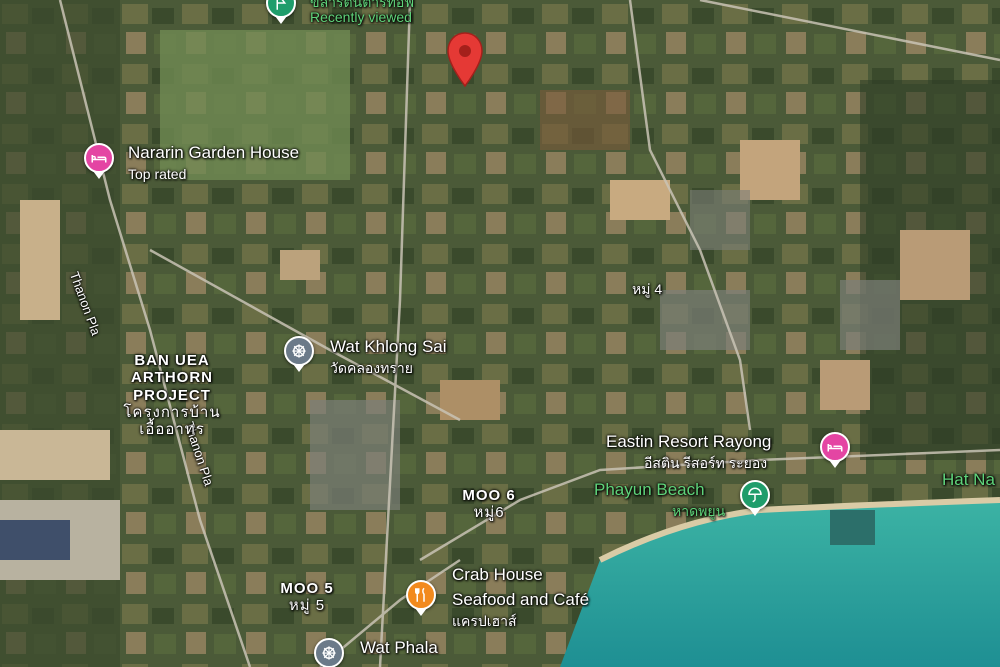  I want to click on area-line: PROJECT, so click(172, 395).